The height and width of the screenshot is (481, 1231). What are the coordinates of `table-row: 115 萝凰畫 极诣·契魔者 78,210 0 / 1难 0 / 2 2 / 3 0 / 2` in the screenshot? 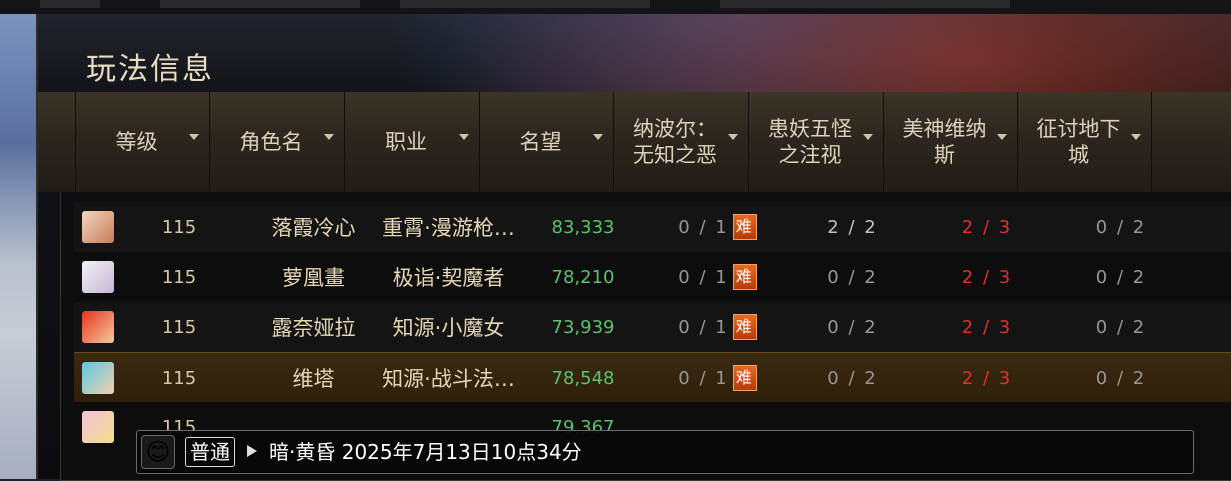 It's located at (652, 277).